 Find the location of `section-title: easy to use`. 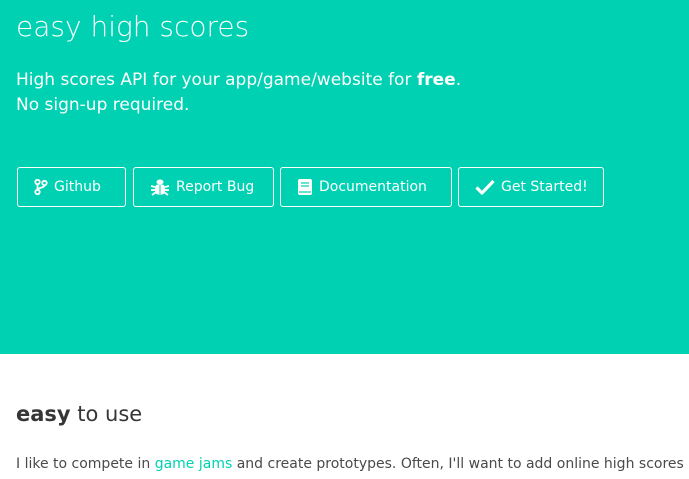

section-title: easy to use is located at coordinates (79, 414).